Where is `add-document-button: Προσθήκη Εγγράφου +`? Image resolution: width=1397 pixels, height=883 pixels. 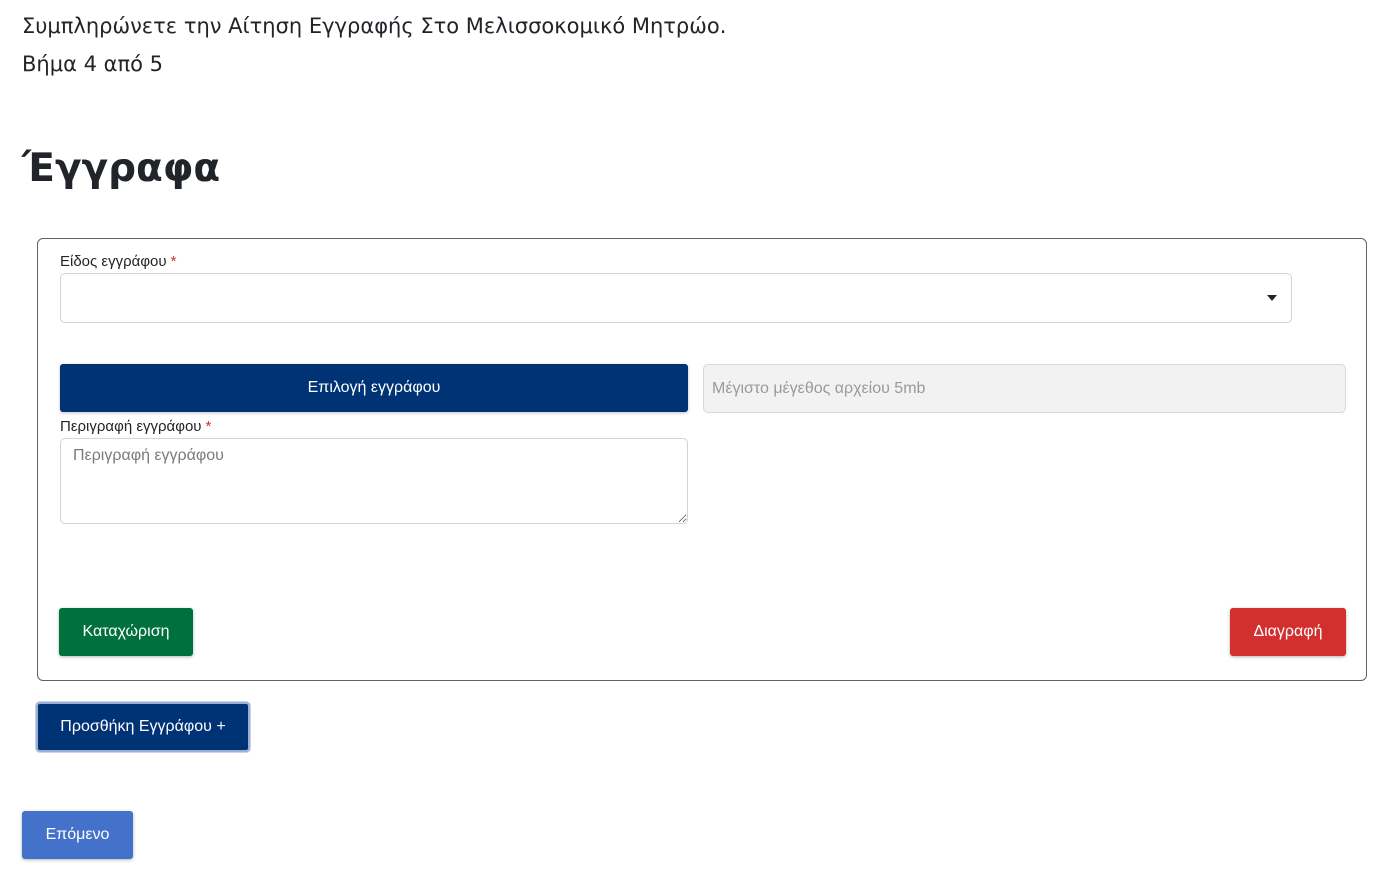
add-document-button: Προσθήκη Εγγράφου + is located at coordinates (143, 727).